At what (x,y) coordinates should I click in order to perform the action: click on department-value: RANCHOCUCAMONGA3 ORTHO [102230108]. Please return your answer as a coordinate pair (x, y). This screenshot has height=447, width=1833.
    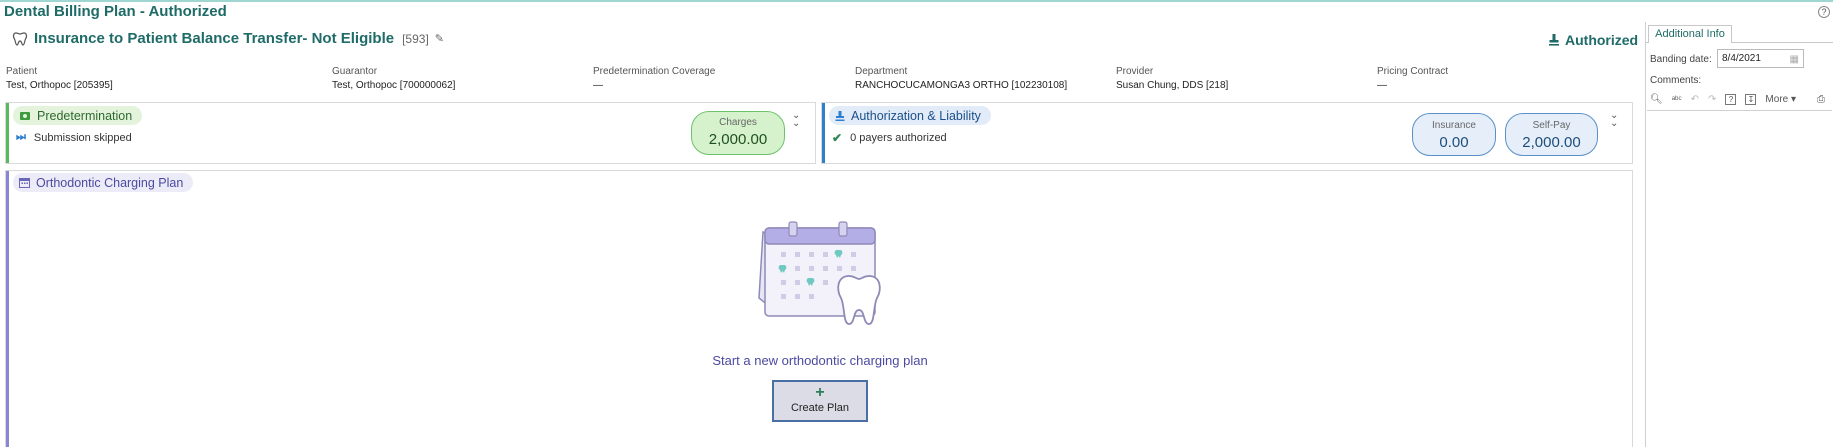
    Looking at the image, I should click on (961, 85).